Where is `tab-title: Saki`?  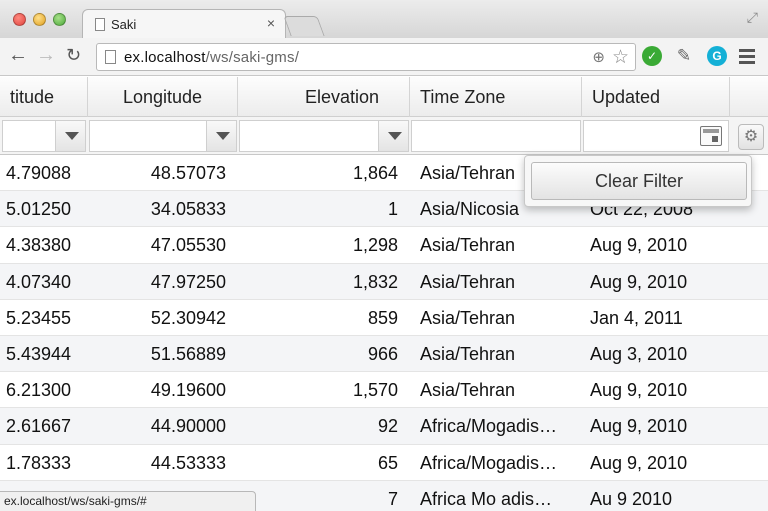 tab-title: Saki is located at coordinates (124, 24).